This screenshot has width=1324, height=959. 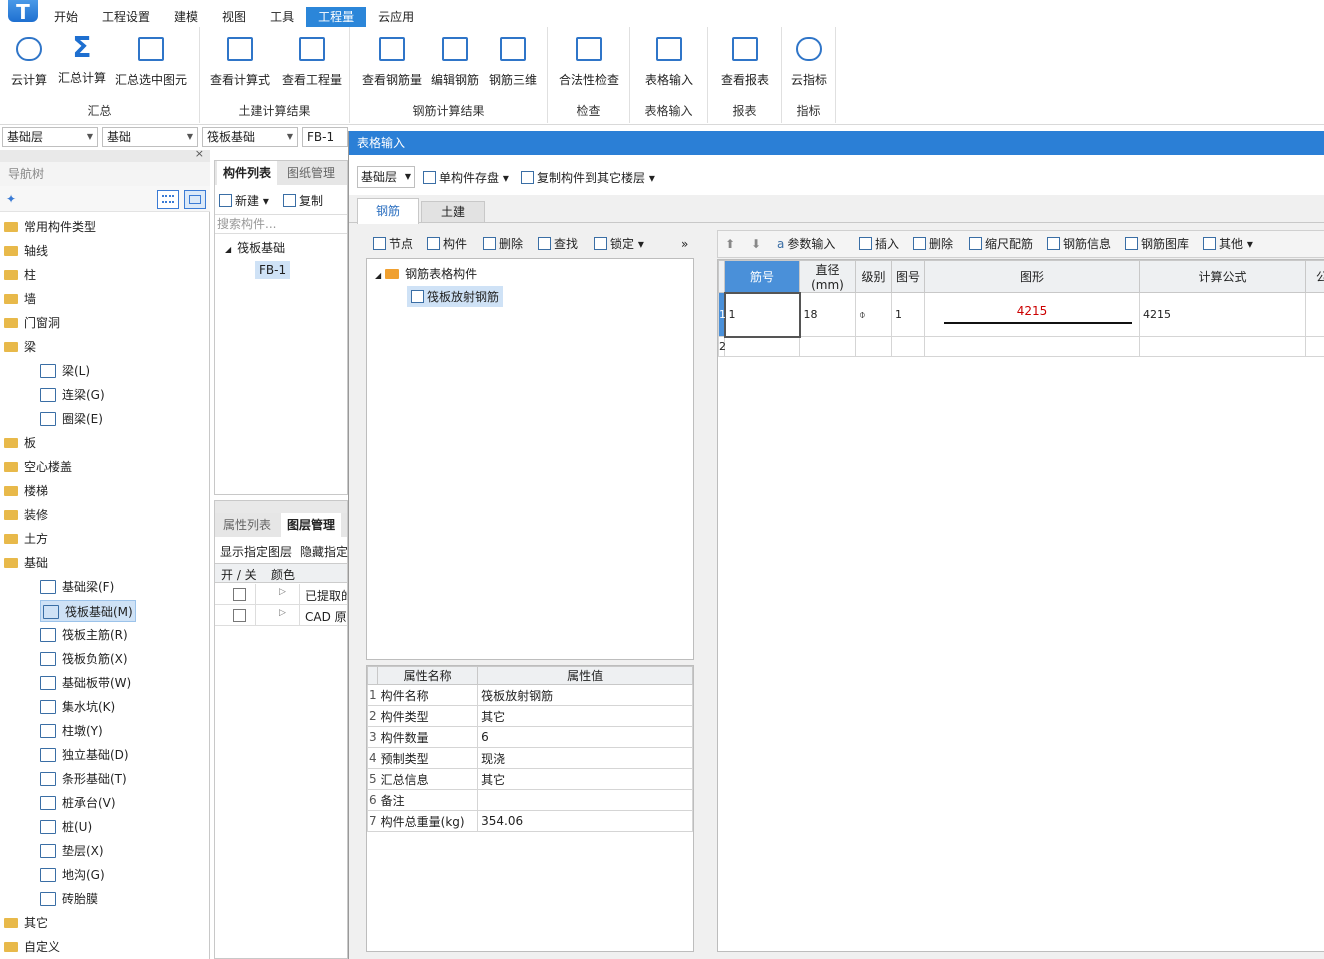 What do you see at coordinates (324, 551) in the screenshot?
I see `hide-layer-button: 隐藏指定` at bounding box center [324, 551].